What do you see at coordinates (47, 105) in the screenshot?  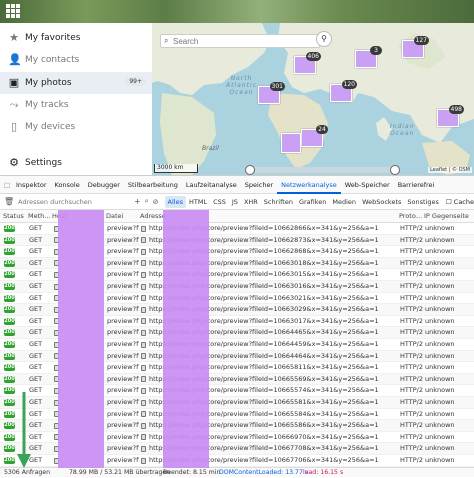 I see `sidebar-item-label: My tracks` at bounding box center [47, 105].